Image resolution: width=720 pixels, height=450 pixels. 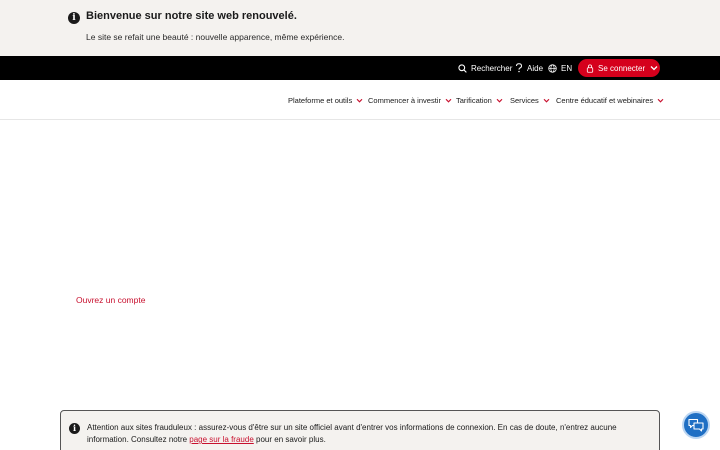 What do you see at coordinates (519, 68) in the screenshot?
I see `question-icon` at bounding box center [519, 68].